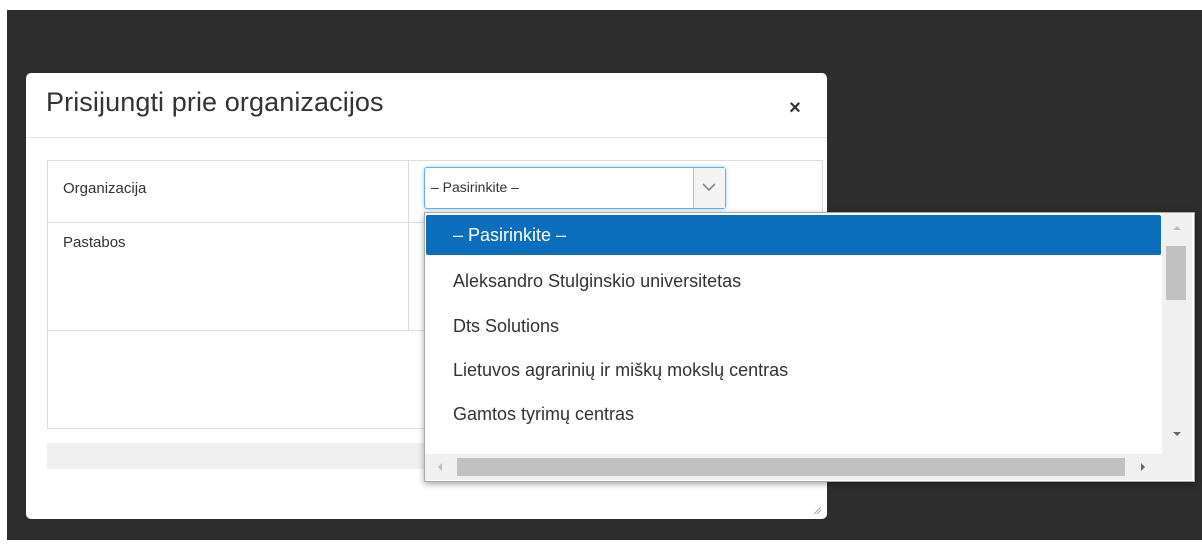 The width and height of the screenshot is (1202, 548). What do you see at coordinates (1177, 467) in the screenshot?
I see `scrollbar-corner` at bounding box center [1177, 467].